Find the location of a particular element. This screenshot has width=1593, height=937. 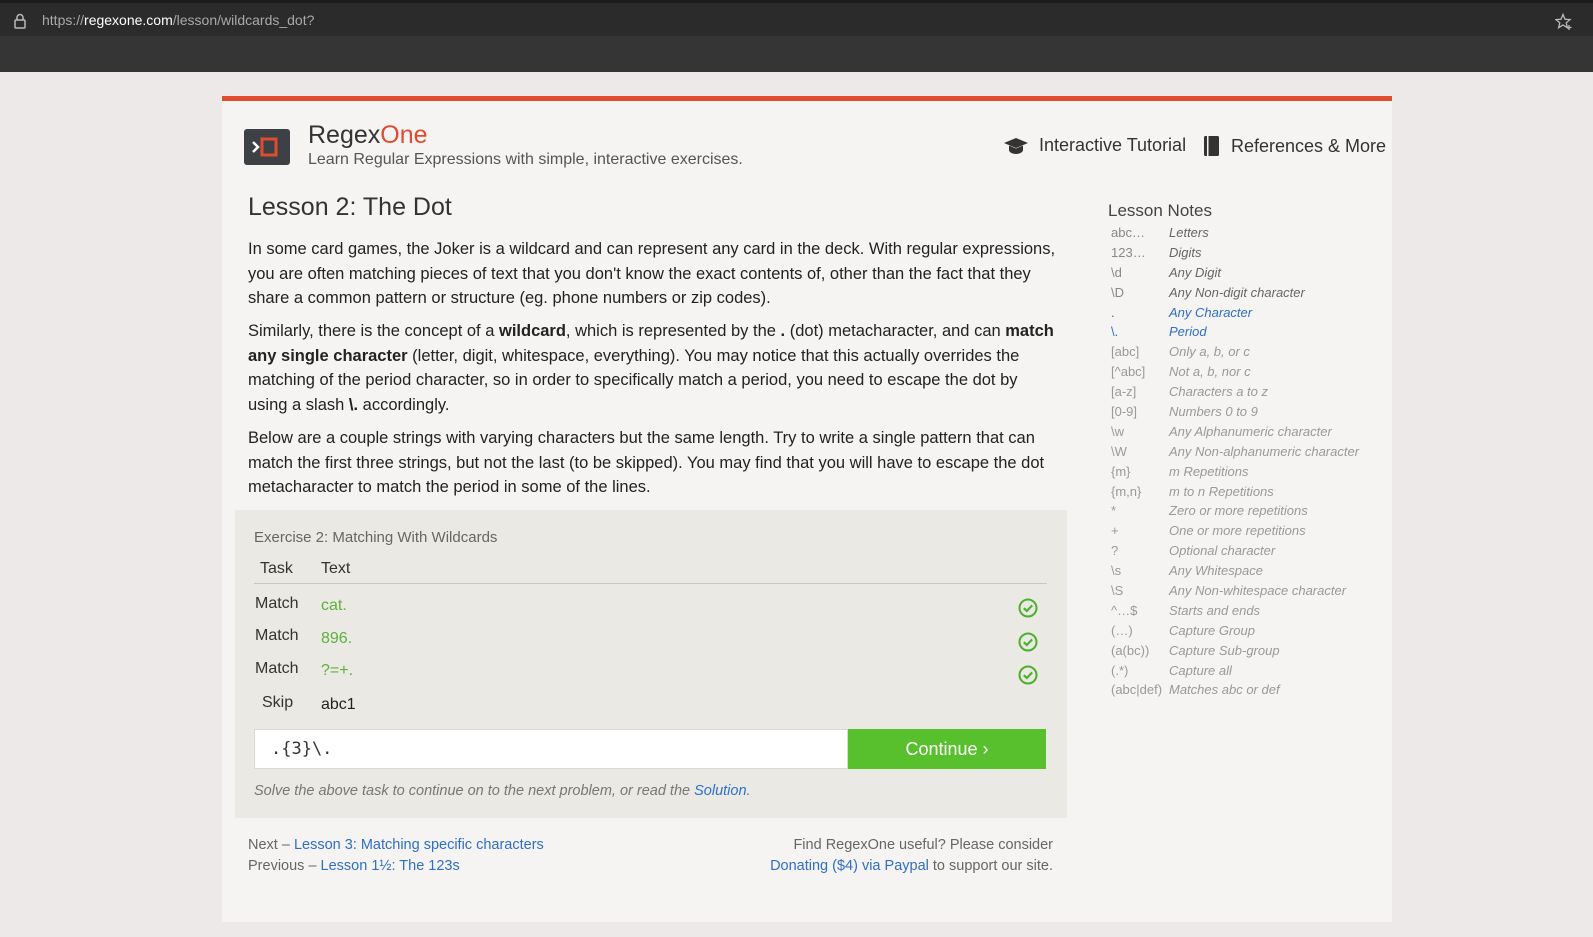

nav-tutorial-label: Interactive Tutorial is located at coordinates (1113, 145).